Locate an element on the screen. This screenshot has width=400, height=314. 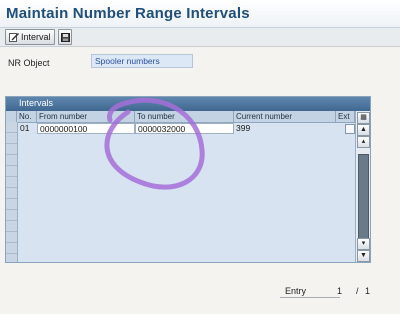
col-header-to: To number is located at coordinates (184, 116).